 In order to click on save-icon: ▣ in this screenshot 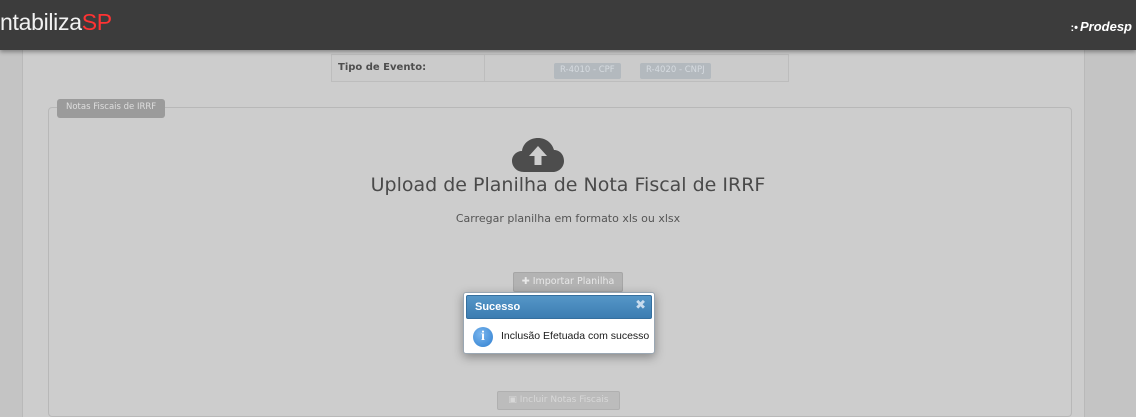, I will do `click(514, 400)`.